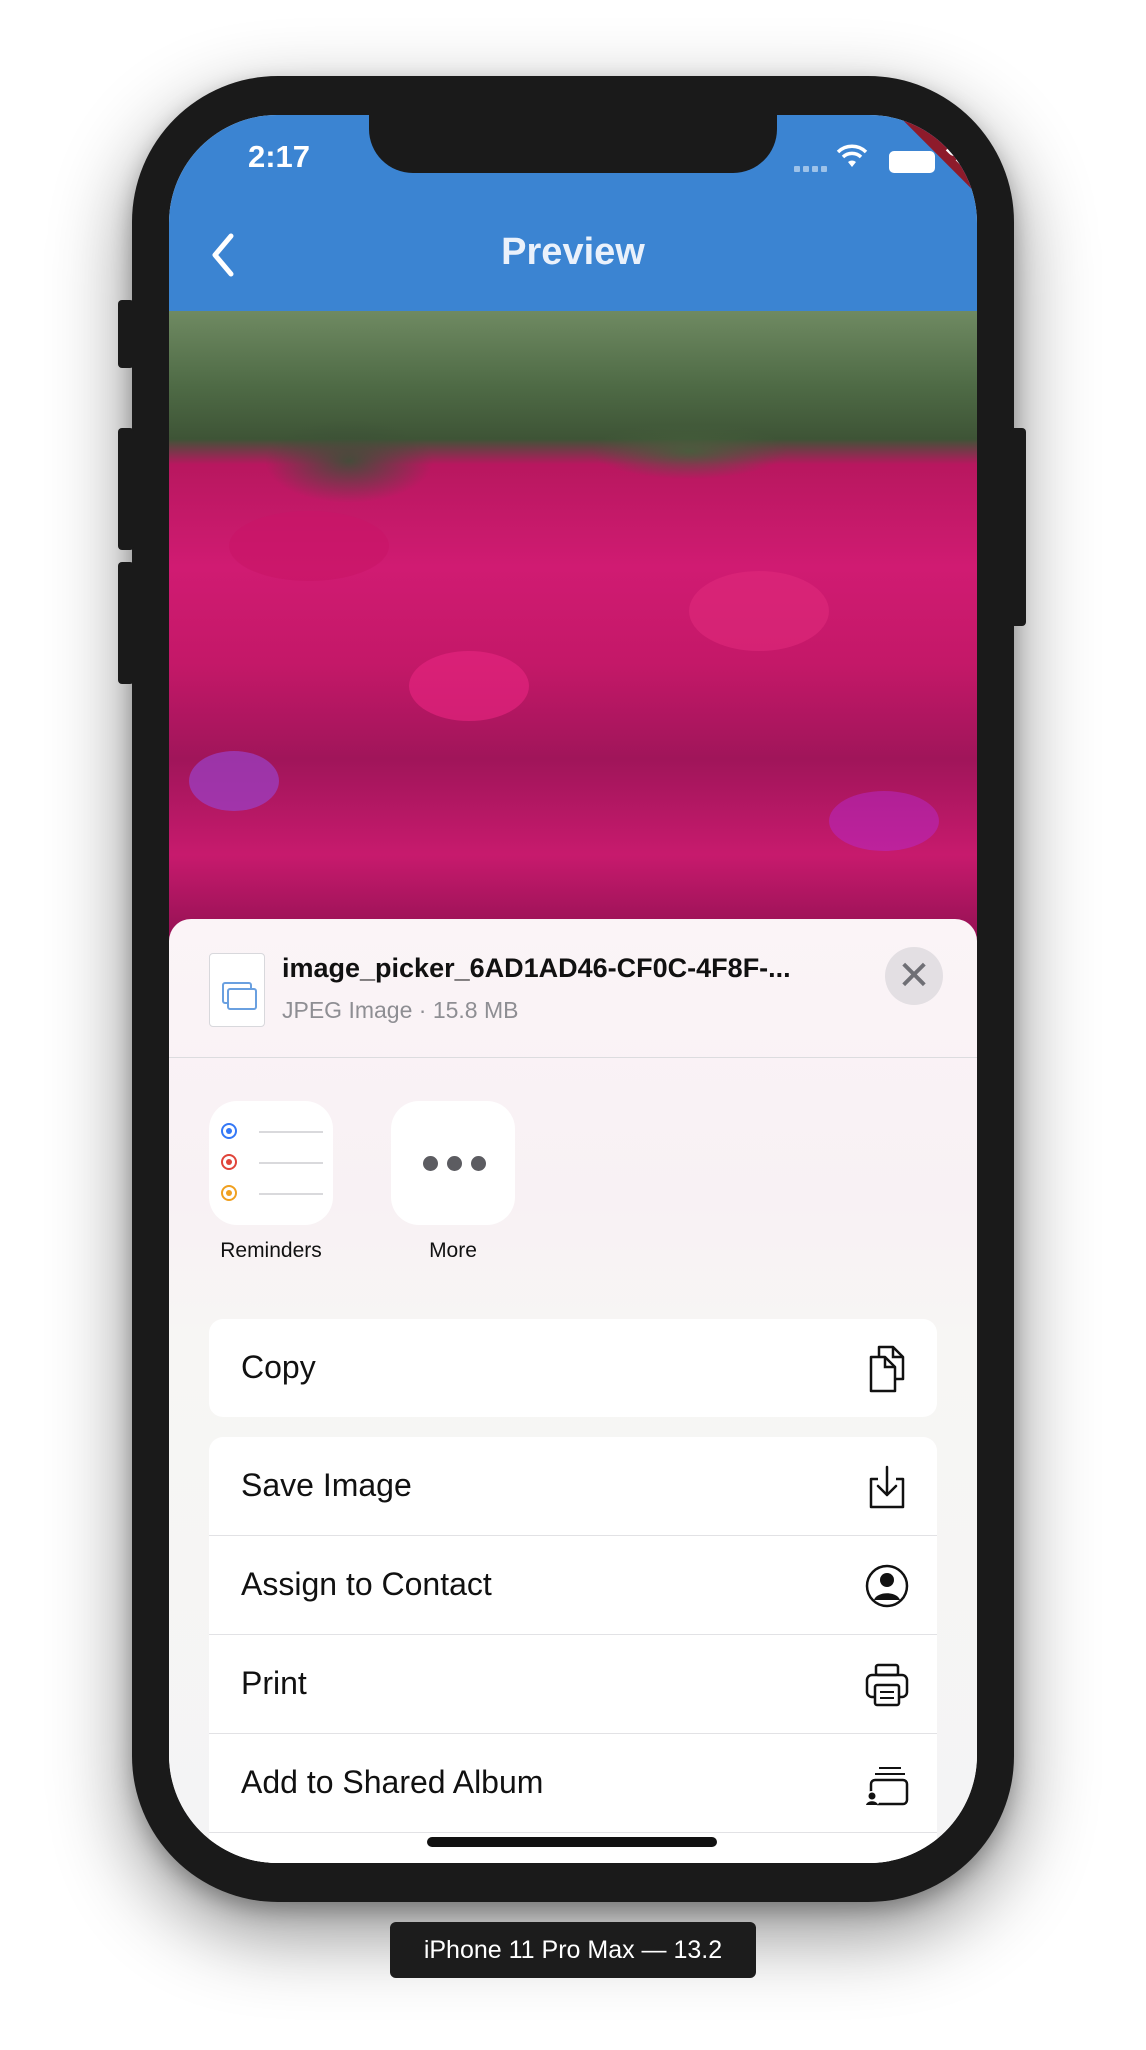  I want to click on action-label: Copy, so click(278, 1367).